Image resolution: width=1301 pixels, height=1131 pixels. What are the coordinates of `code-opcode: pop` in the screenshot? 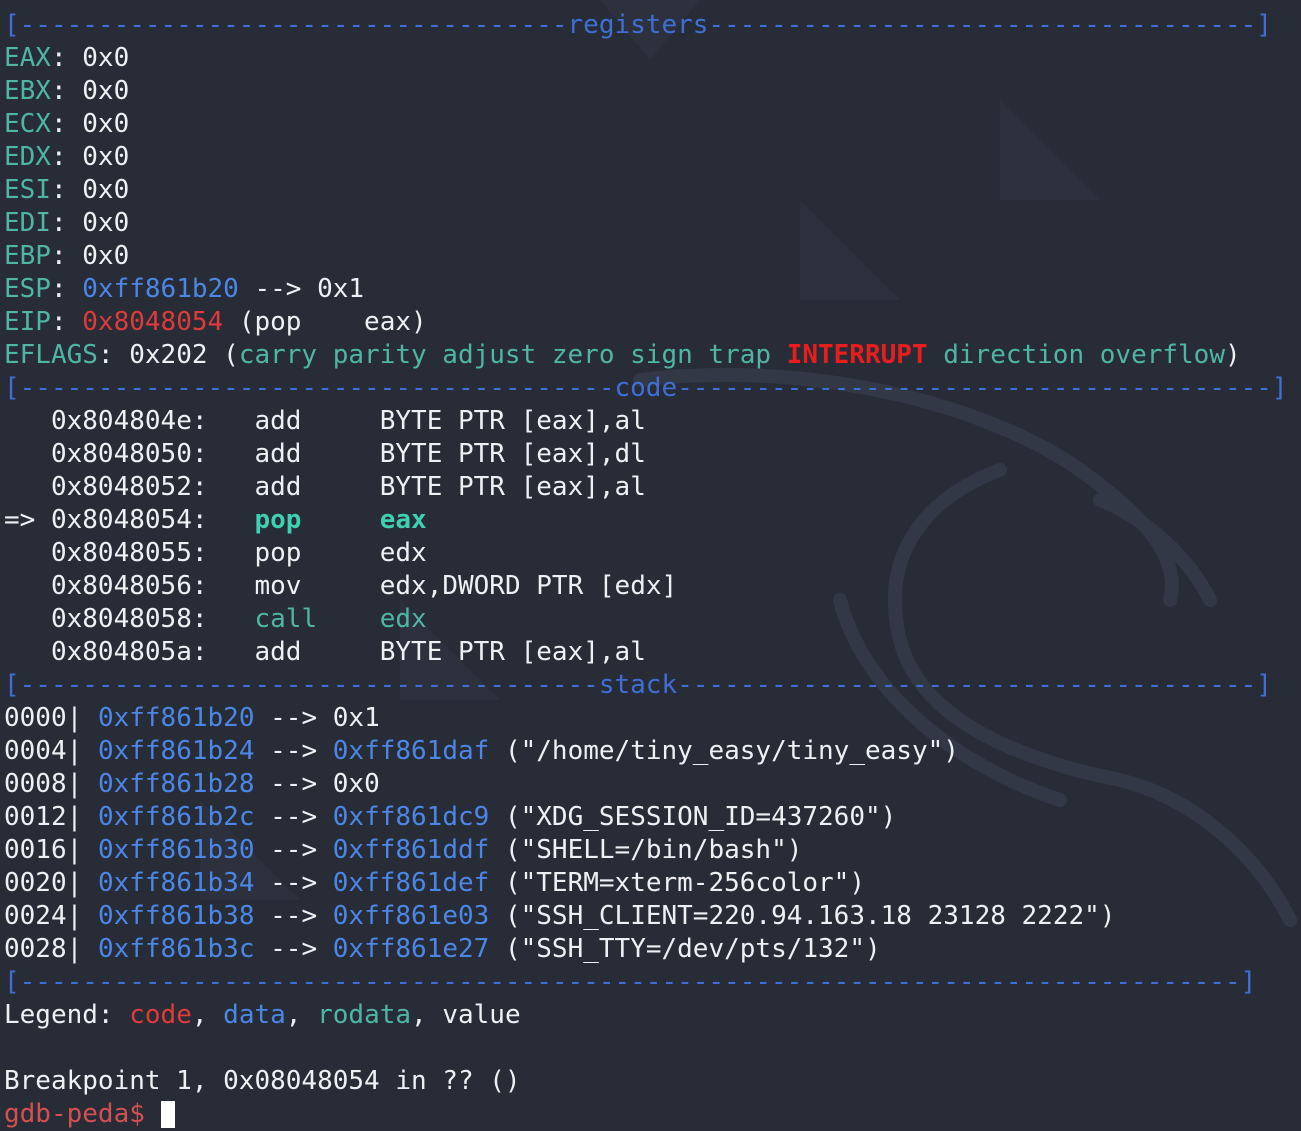 It's located at (286, 520).